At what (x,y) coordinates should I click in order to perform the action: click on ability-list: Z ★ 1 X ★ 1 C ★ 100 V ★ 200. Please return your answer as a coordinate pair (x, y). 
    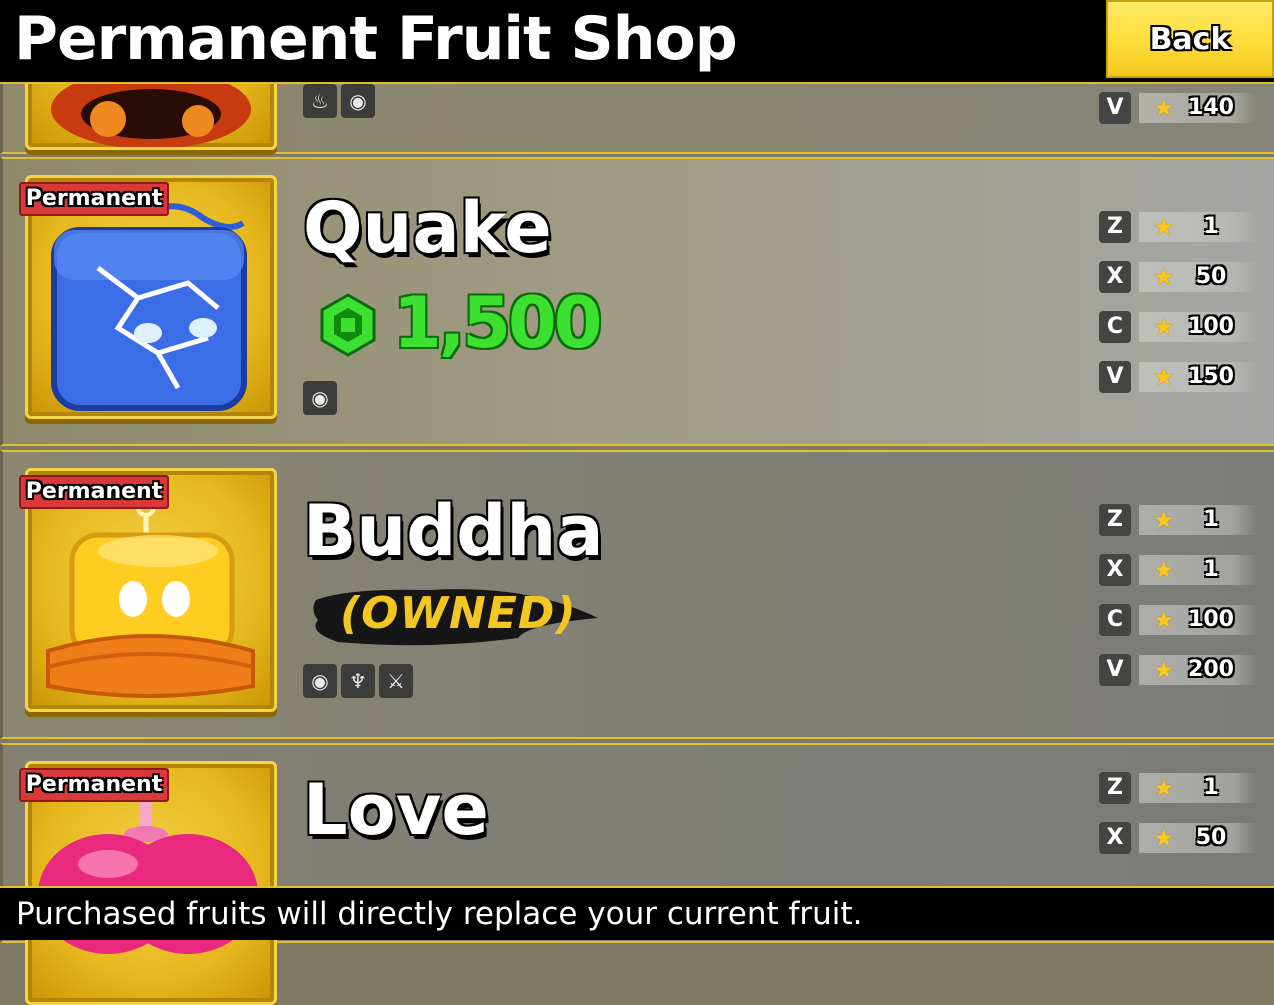
    Looking at the image, I should click on (1179, 604).